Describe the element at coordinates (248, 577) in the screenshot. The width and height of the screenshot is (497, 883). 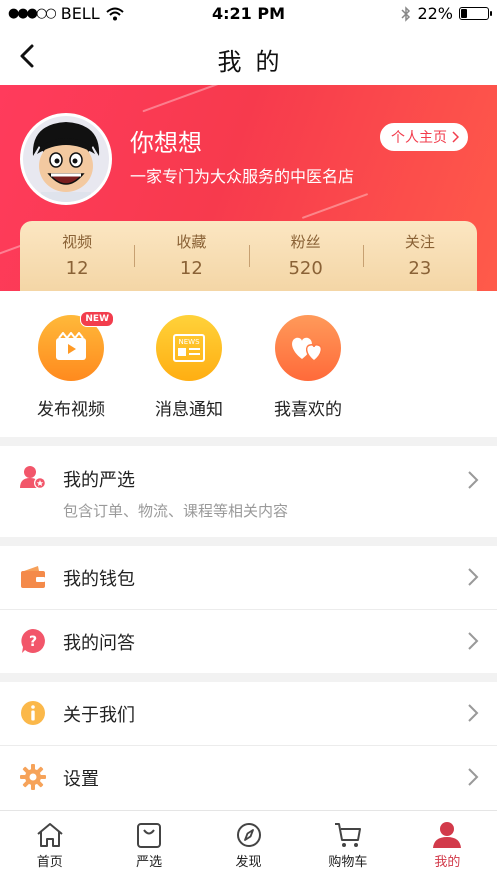
I see `menu-item-my-wallet: 我的钱包` at that location.